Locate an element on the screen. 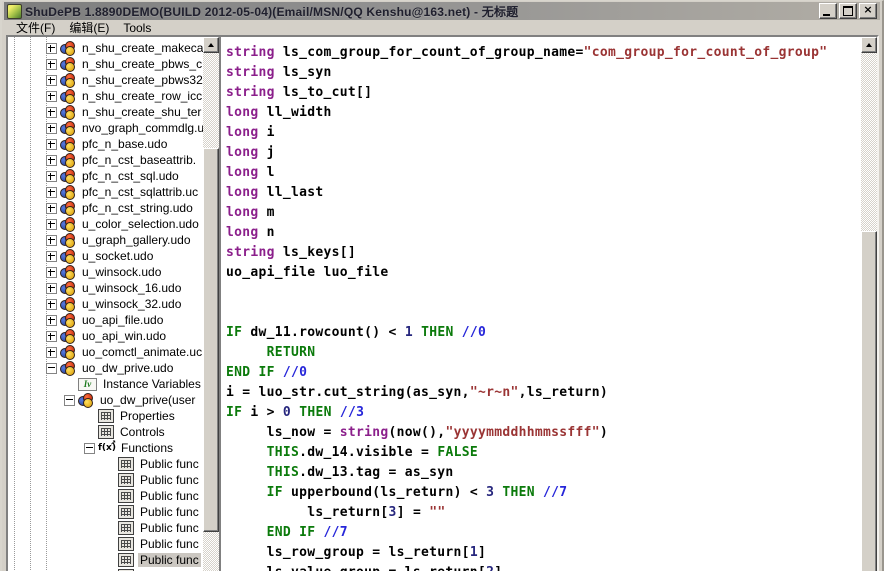 This screenshot has width=884, height=571. tree-item: u_winsock.udo is located at coordinates (113, 272).